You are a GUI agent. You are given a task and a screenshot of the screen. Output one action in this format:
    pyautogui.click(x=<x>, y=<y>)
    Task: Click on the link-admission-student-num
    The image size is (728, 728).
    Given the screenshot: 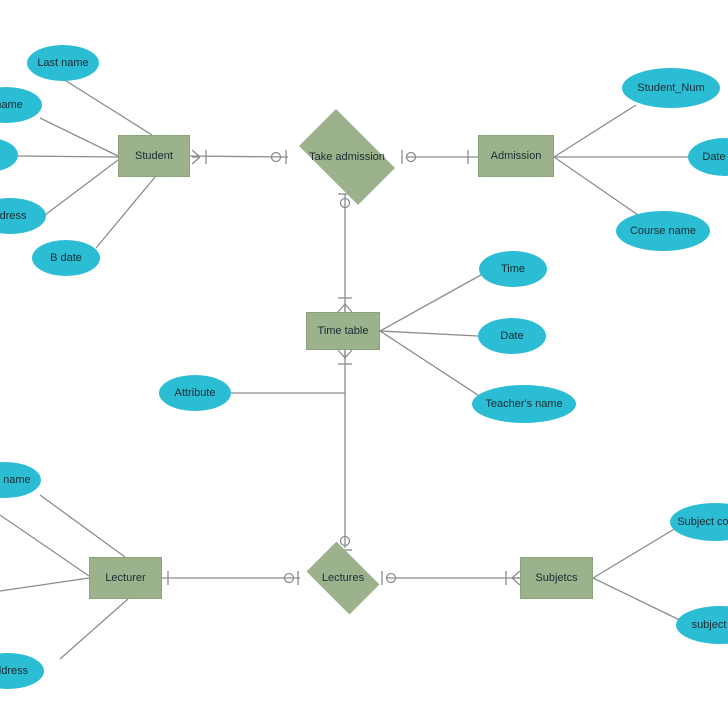 What is the action you would take?
    pyautogui.click(x=595, y=131)
    